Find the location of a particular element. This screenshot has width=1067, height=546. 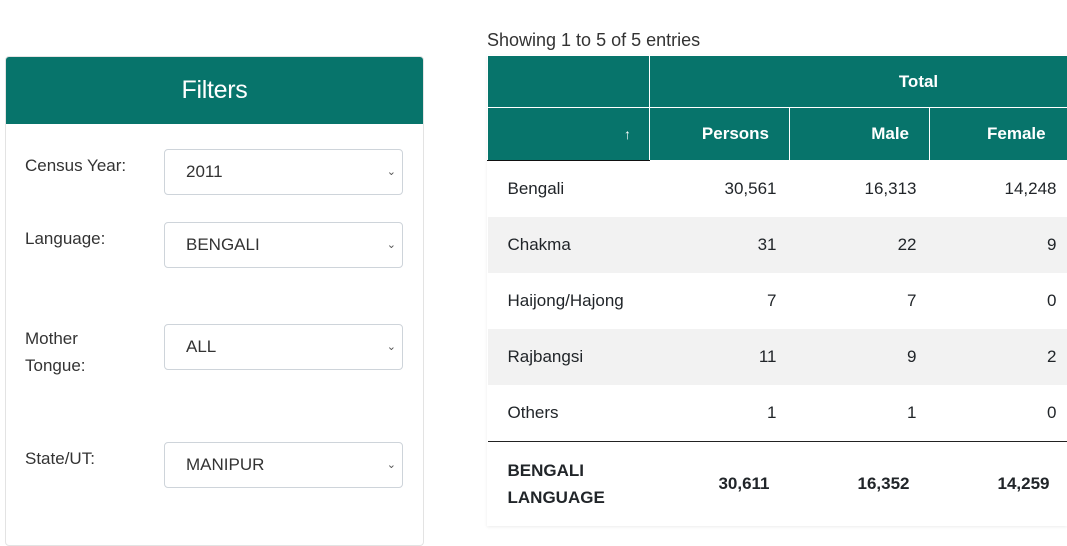

footer-name: BENGALI LANGUAGE is located at coordinates (569, 484).